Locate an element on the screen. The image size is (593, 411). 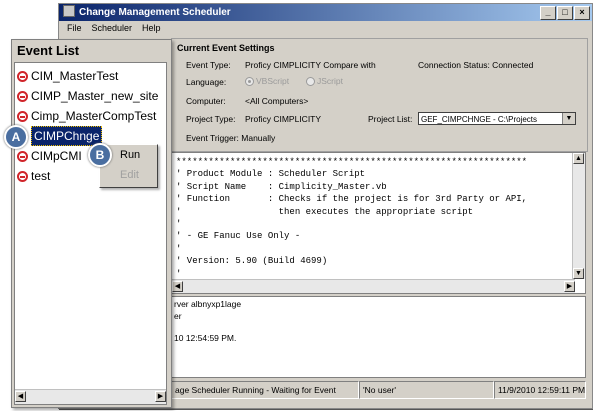
status-user: 'No user' is located at coordinates (426, 390).